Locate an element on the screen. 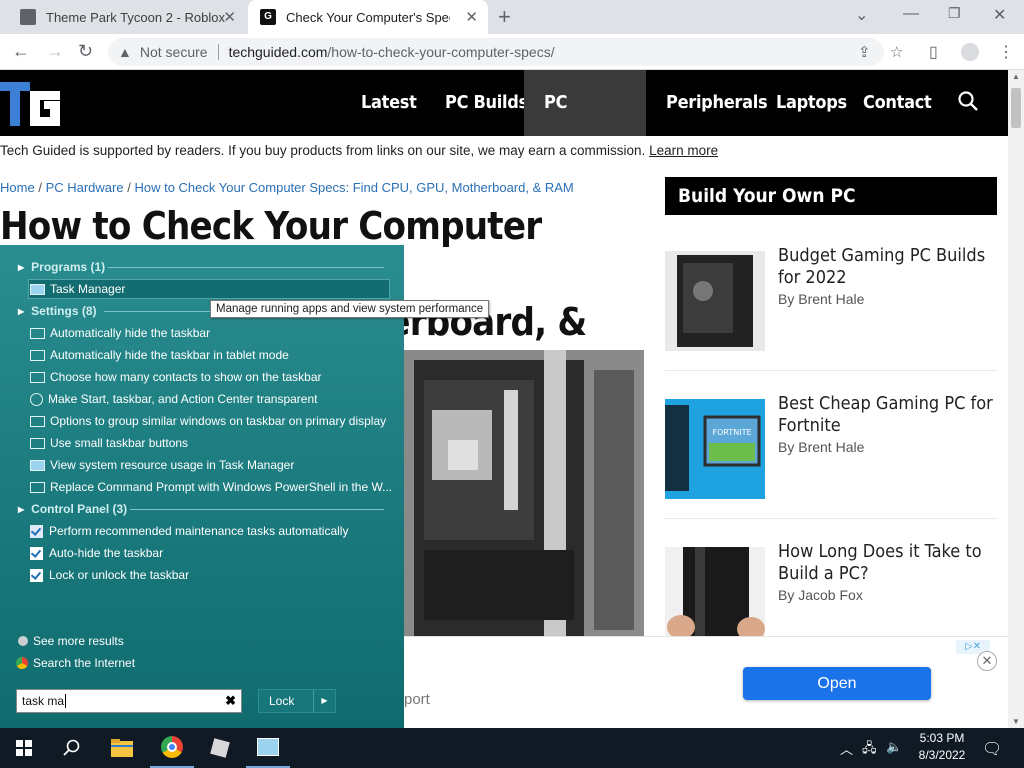 This screenshot has height=768, width=1024. tab-roblox: Theme Park Tycoon 2 - Roblox ✕ is located at coordinates (127, 17).